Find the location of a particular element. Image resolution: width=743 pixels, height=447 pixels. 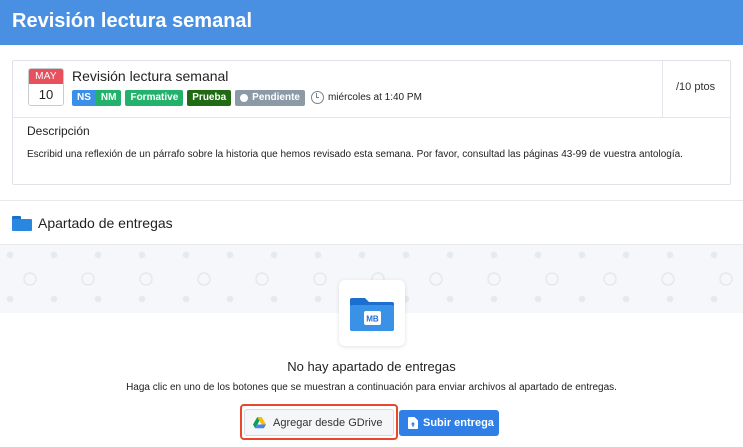

upload-button-label: Subir entrega is located at coordinates (458, 423).